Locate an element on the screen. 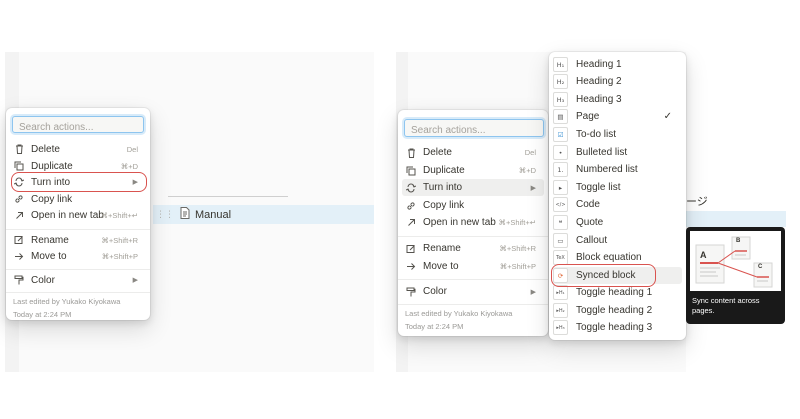 Image resolution: width=800 pixels, height=419 pixels. menu-item-label: Color is located at coordinates (435, 291).